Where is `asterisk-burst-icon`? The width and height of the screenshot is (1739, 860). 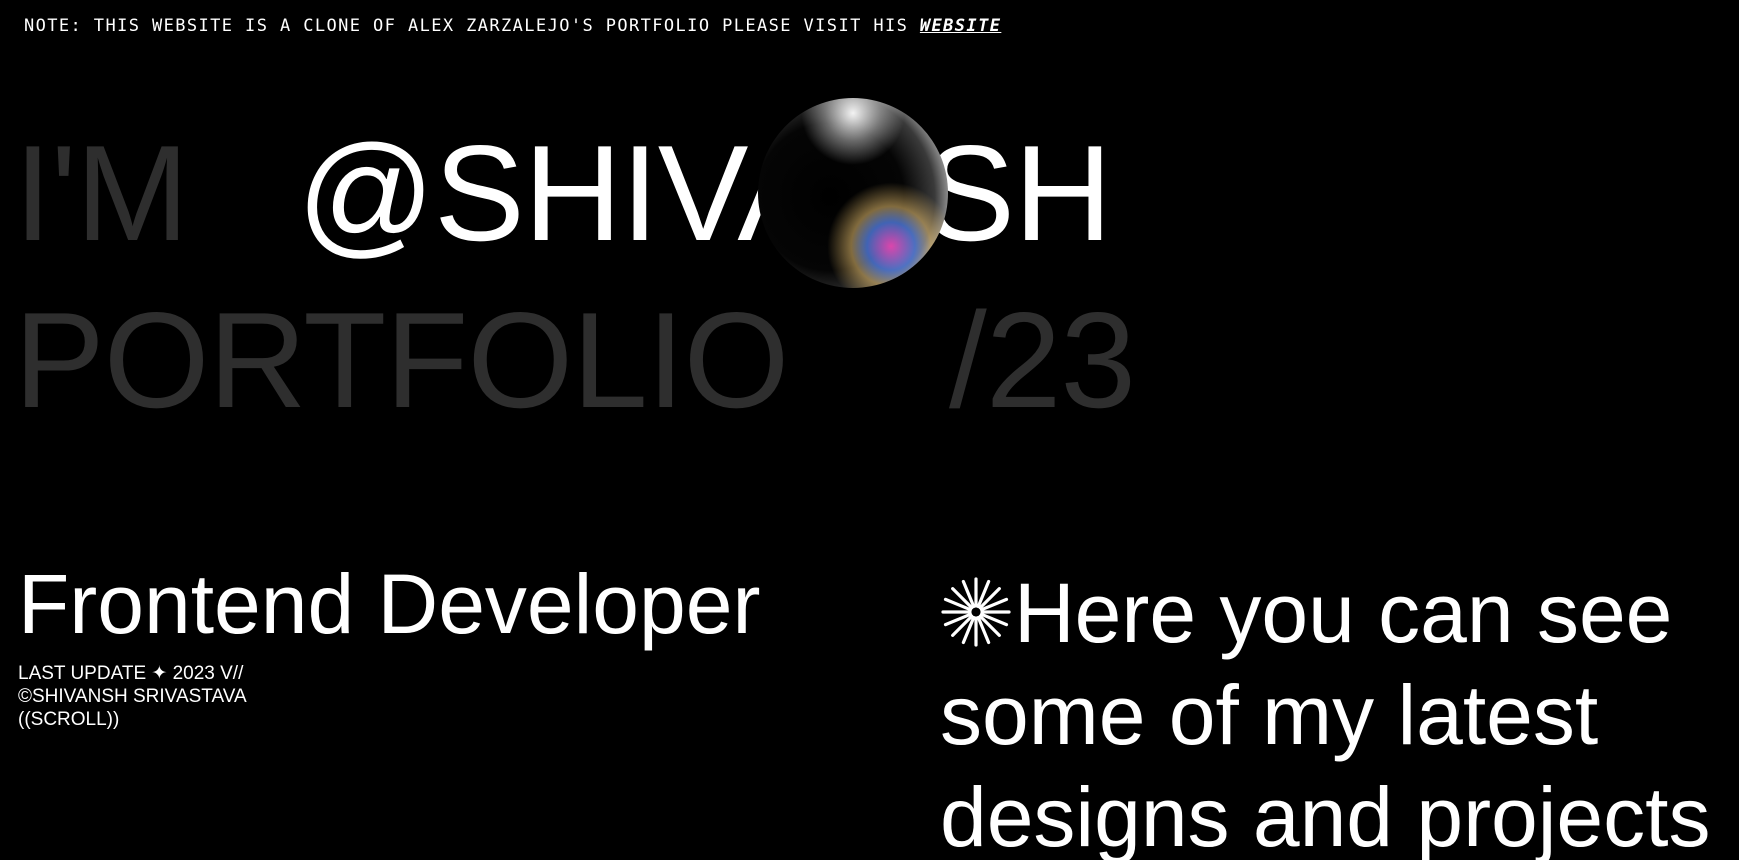 asterisk-burst-icon is located at coordinates (976, 612).